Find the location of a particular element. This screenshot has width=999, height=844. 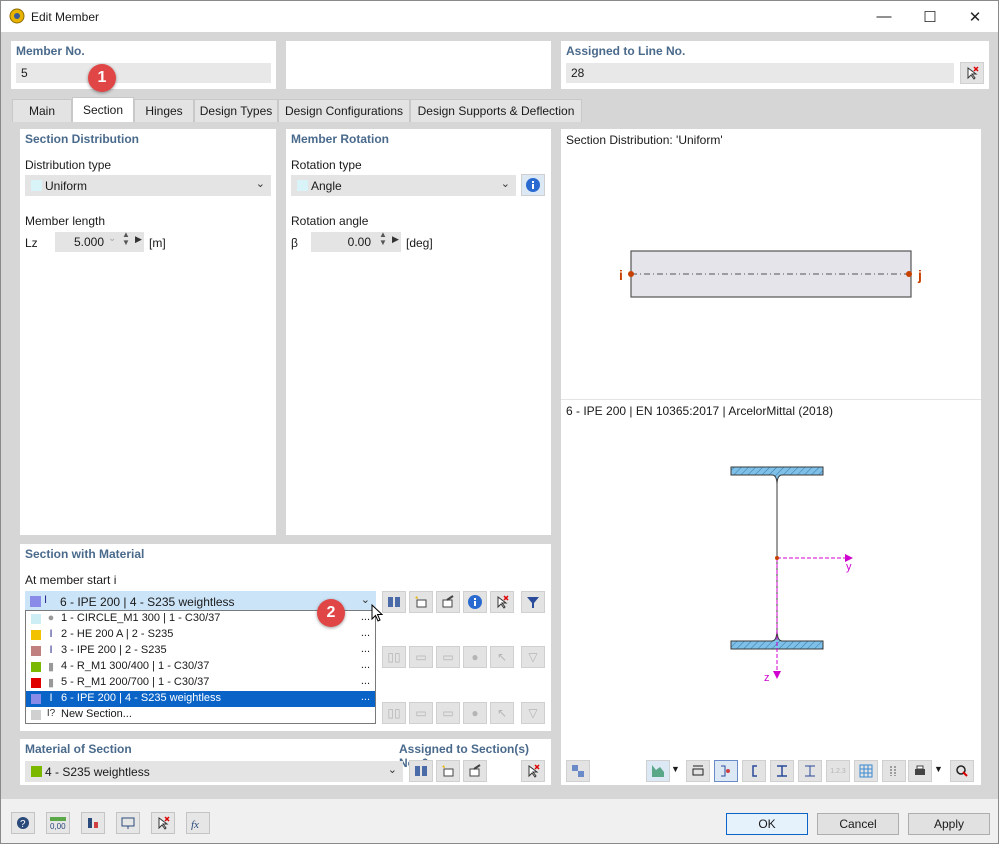

ok-button: OK is located at coordinates (767, 824).